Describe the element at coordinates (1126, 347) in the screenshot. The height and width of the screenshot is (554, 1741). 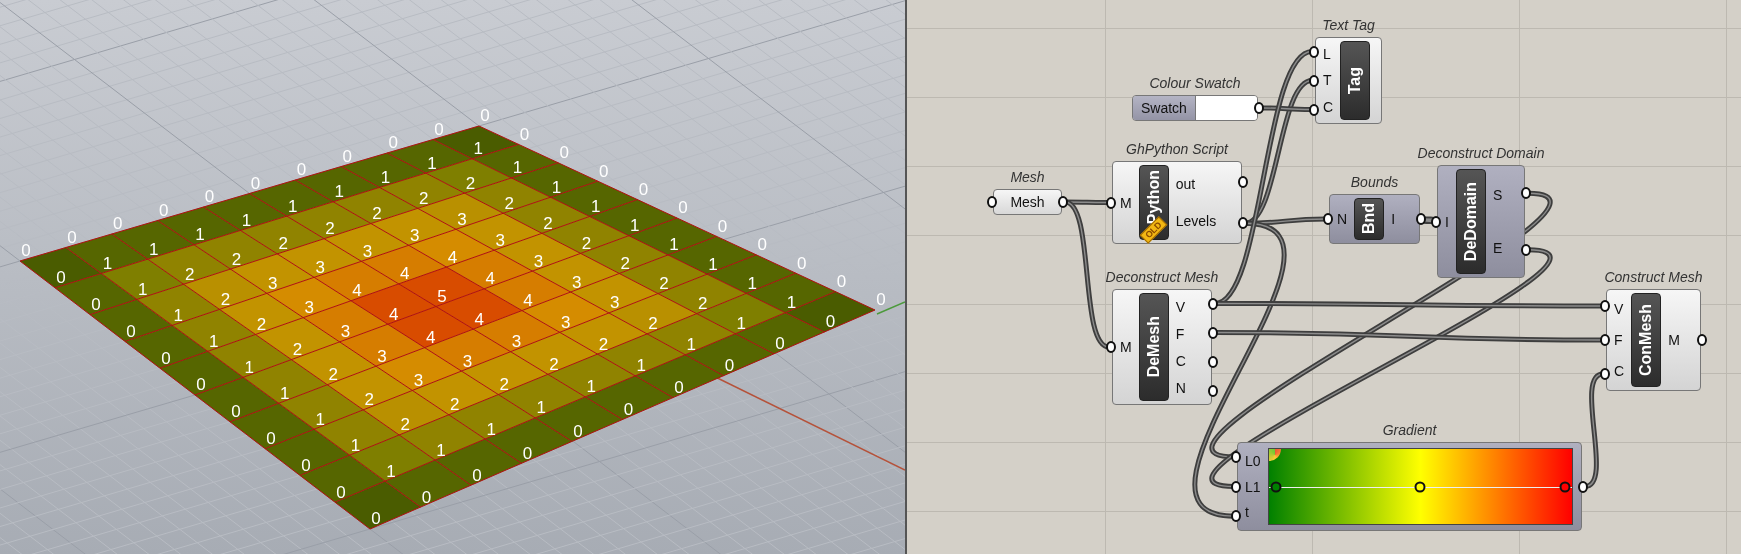
I see `port-label: M` at that location.